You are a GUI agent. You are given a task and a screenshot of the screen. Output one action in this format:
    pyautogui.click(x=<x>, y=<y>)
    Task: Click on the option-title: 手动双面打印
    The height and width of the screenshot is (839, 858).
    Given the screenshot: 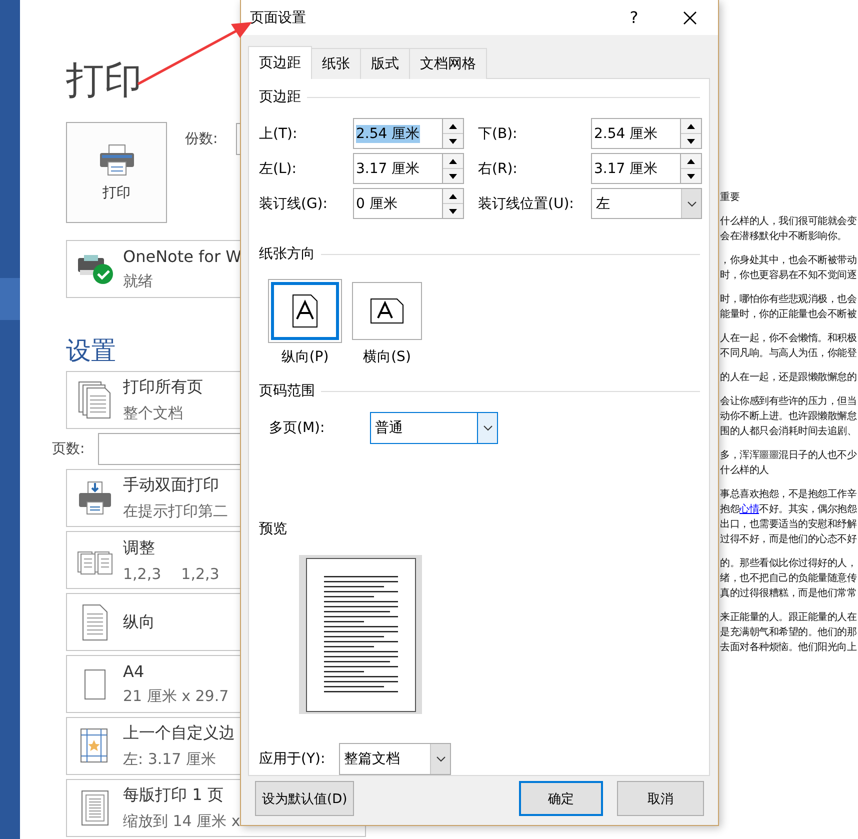 What is the action you would take?
    pyautogui.click(x=171, y=485)
    